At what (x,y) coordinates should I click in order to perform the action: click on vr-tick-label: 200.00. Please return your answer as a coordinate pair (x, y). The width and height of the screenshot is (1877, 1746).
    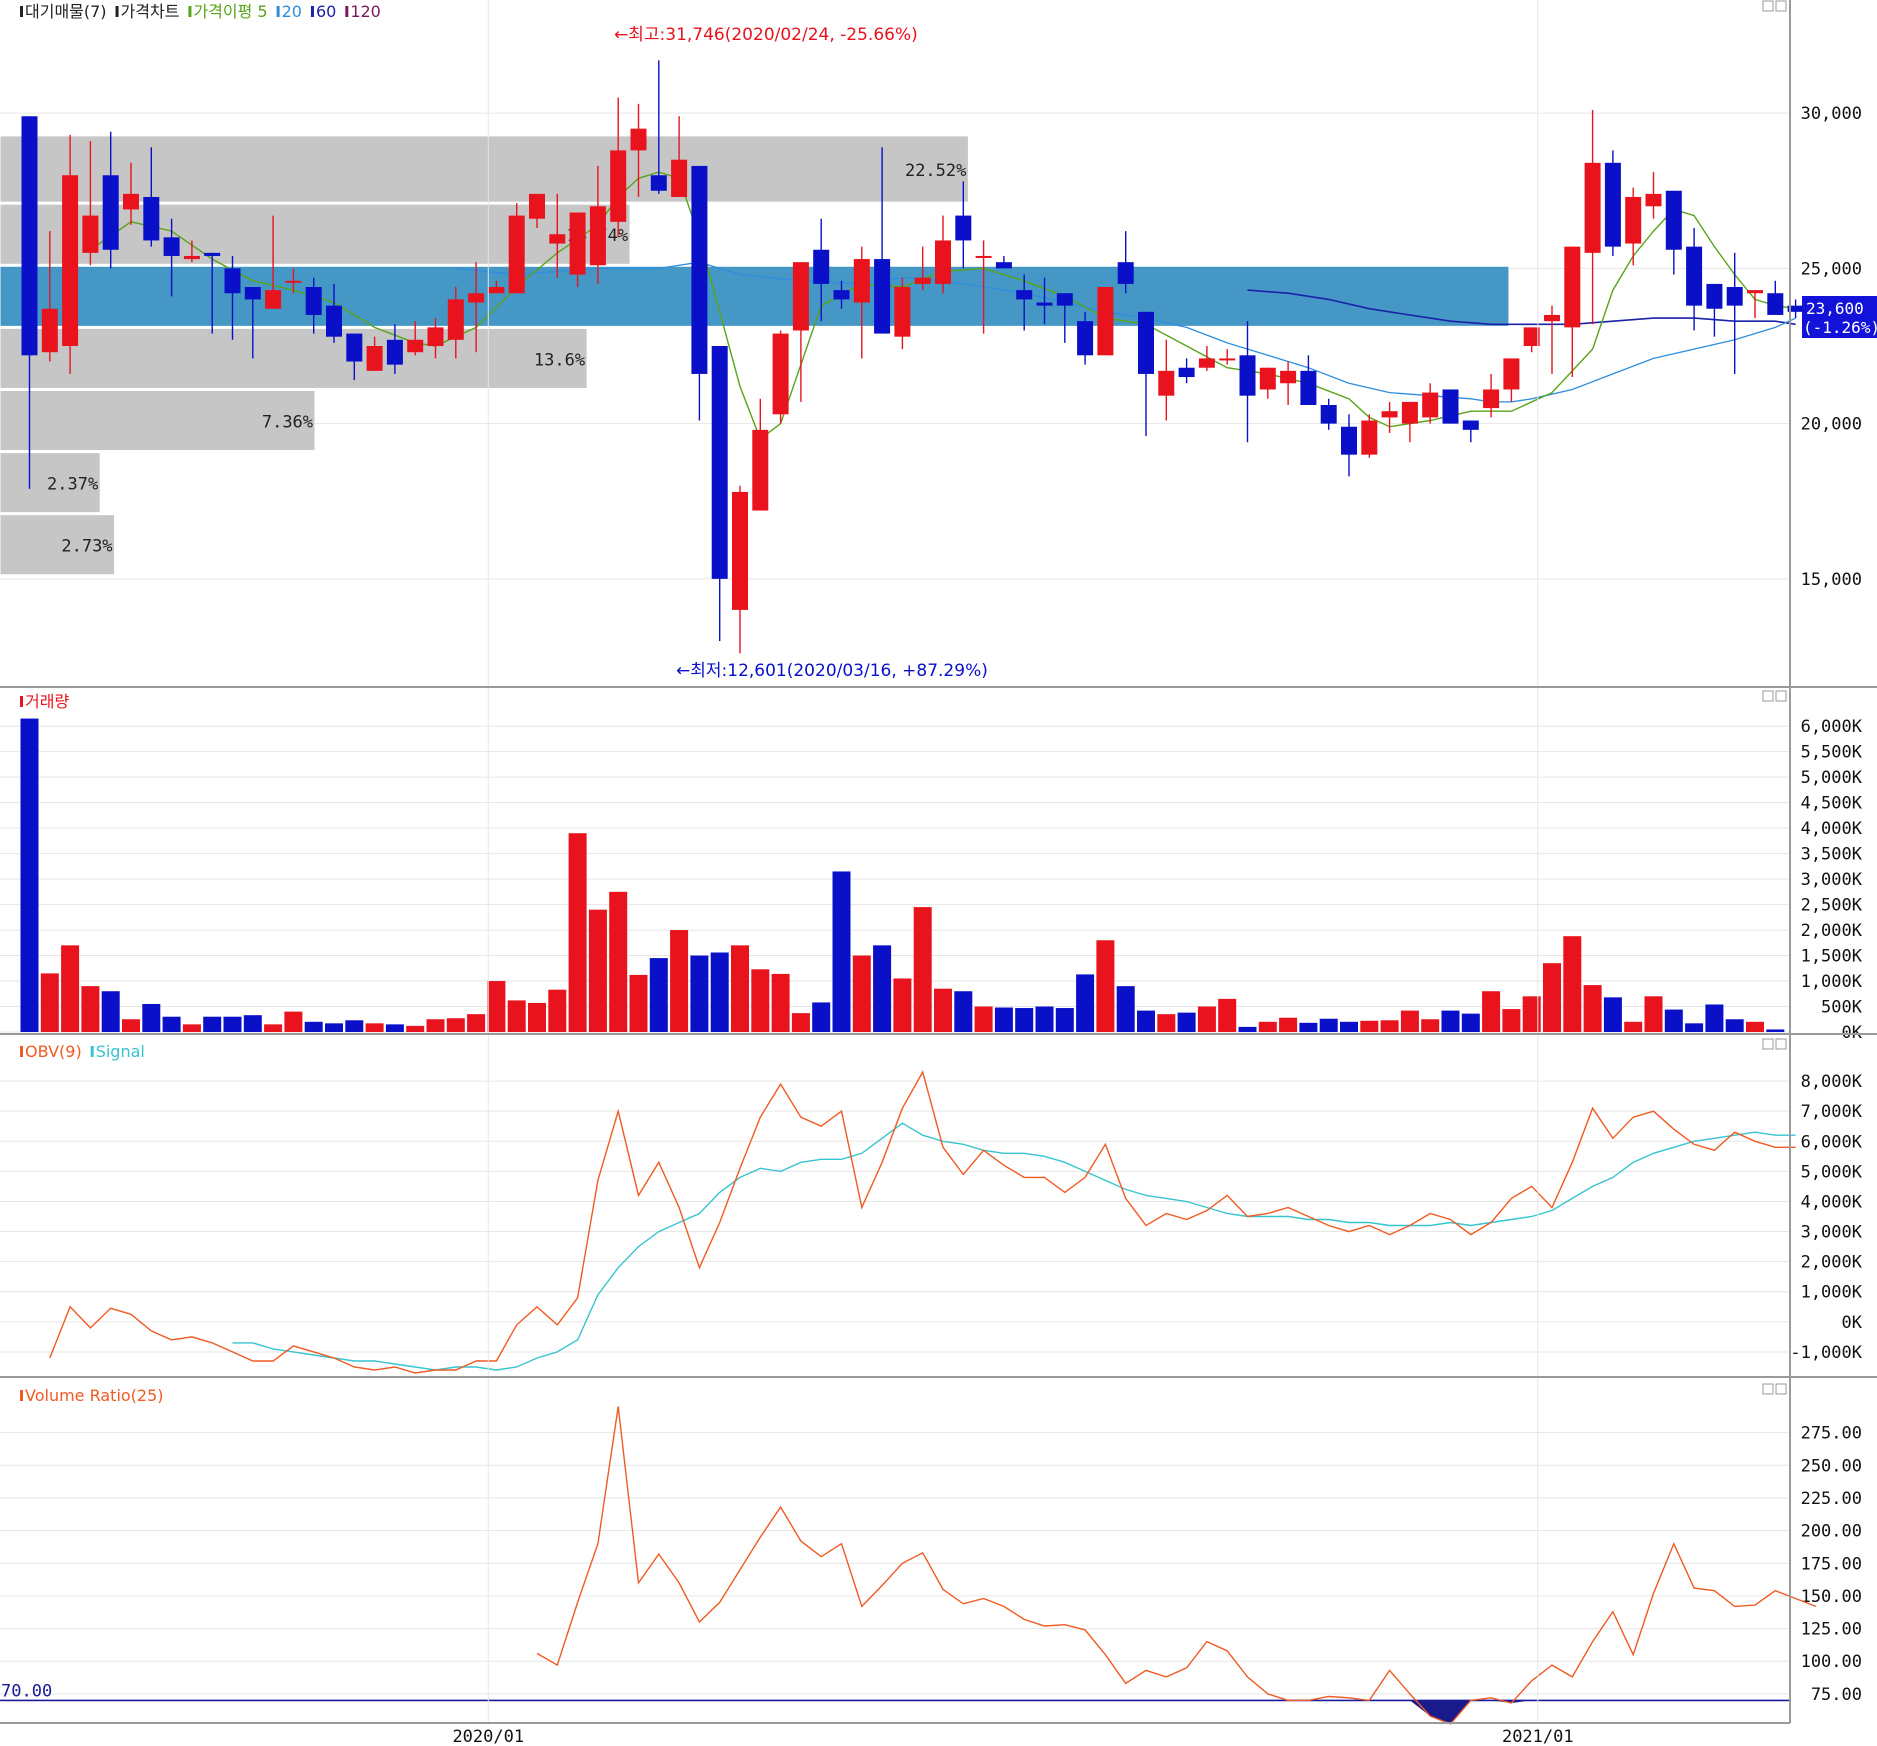
    Looking at the image, I should click on (1831, 1532).